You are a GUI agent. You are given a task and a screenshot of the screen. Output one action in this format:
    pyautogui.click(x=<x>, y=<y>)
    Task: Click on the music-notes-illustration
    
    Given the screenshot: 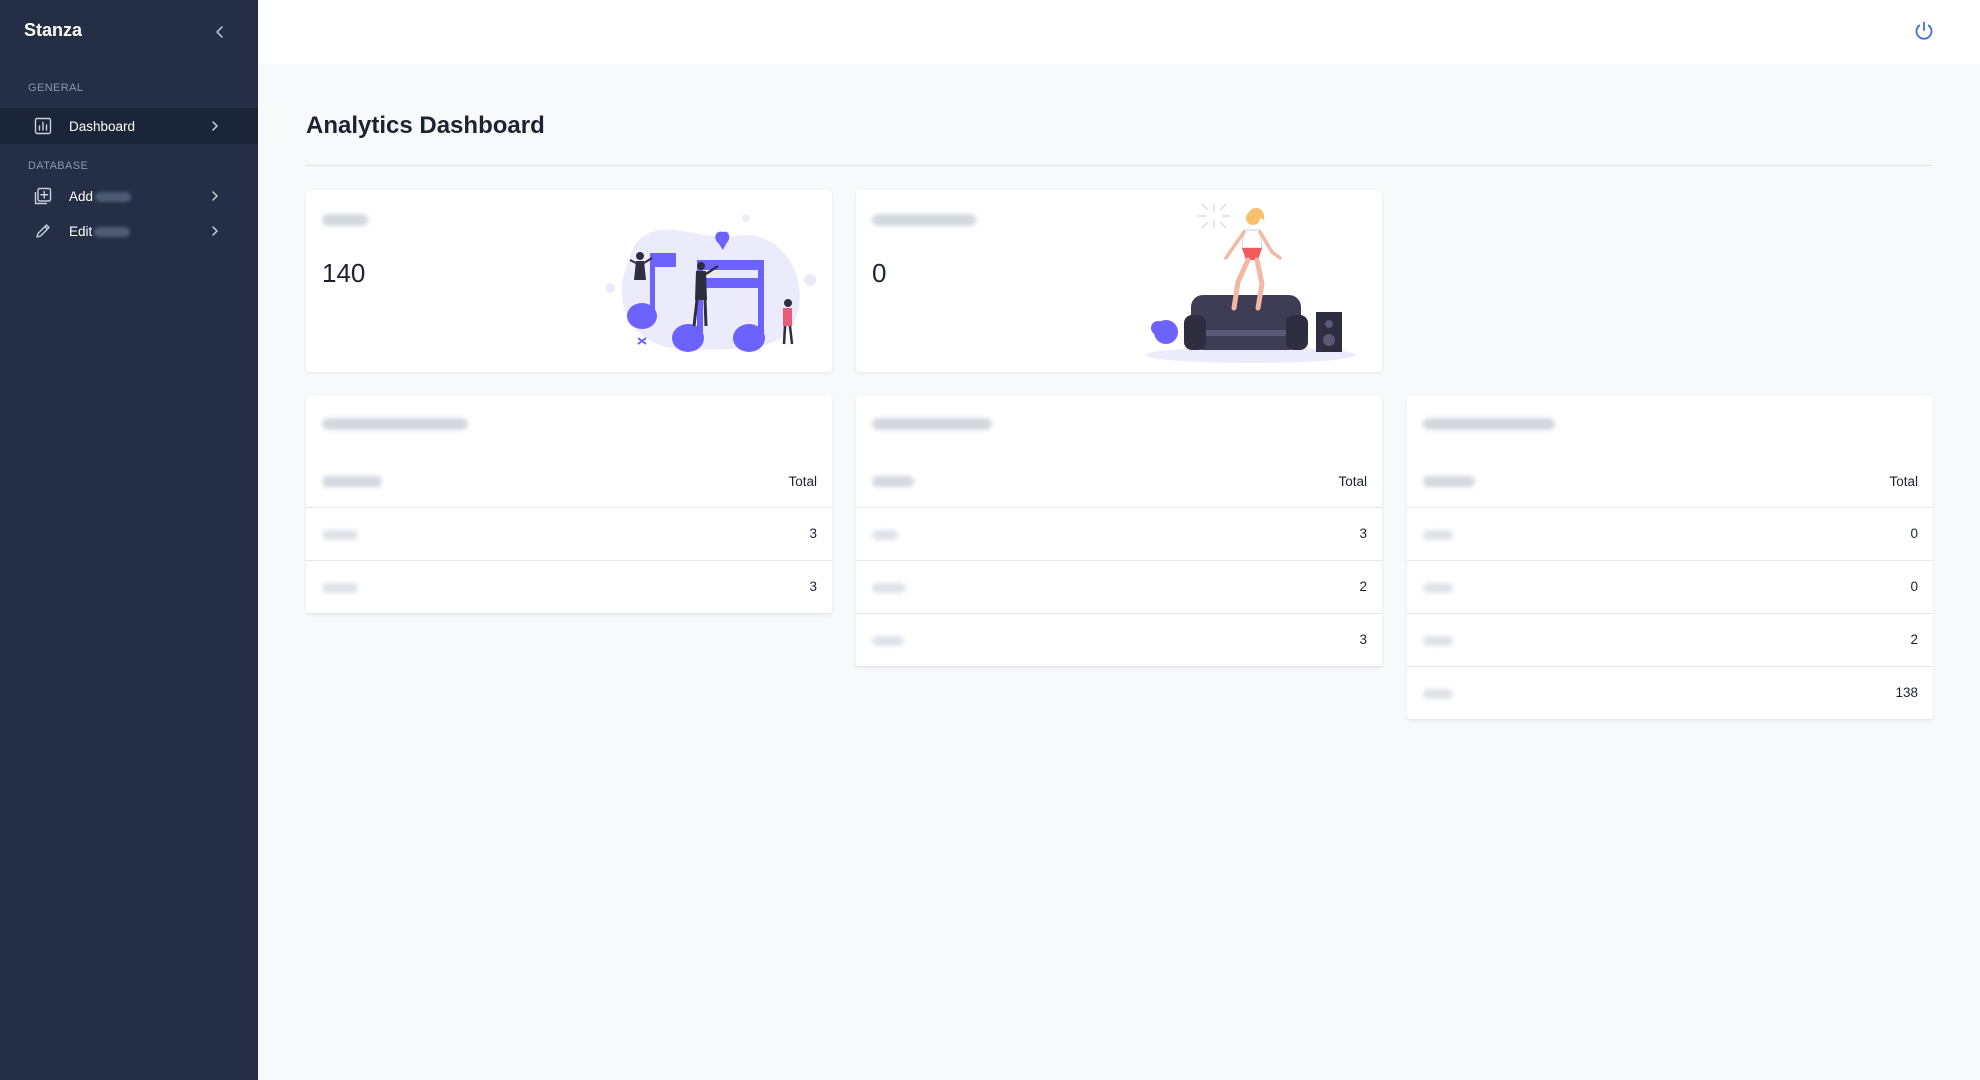 What is the action you would take?
    pyautogui.click(x=711, y=283)
    